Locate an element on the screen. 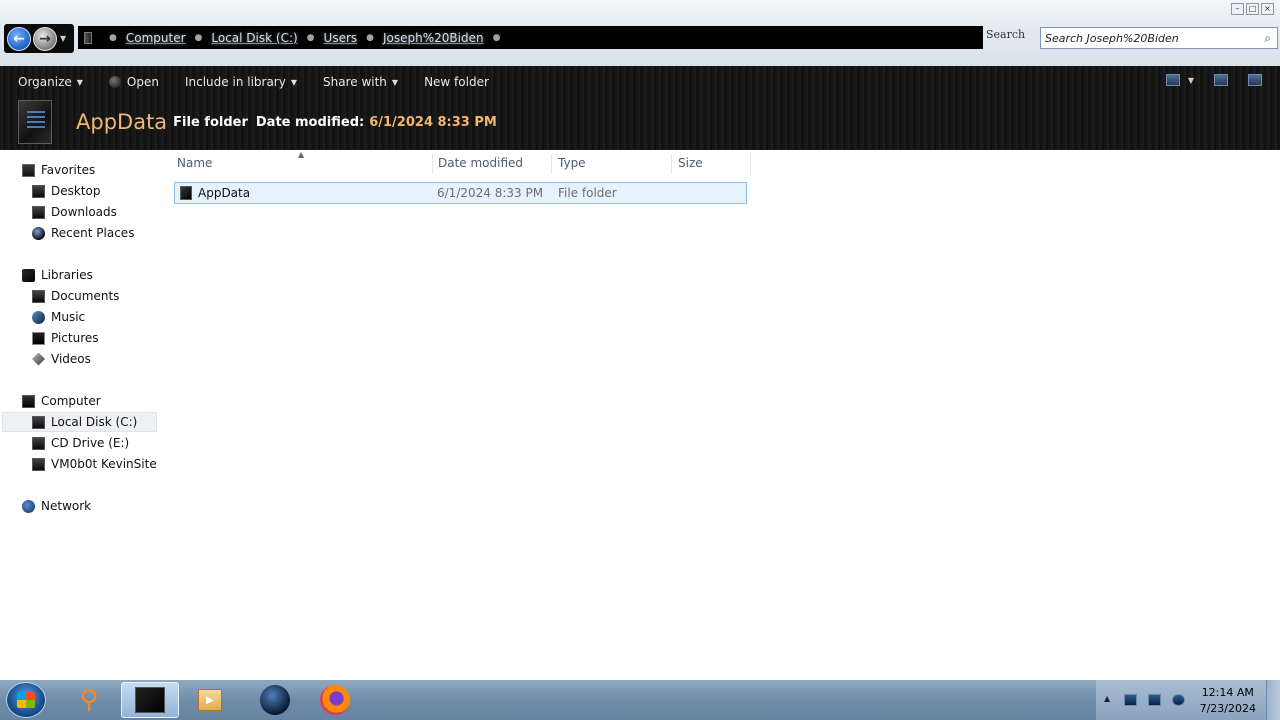 The image size is (1280, 720). column-header-type: Type is located at coordinates (572, 164).